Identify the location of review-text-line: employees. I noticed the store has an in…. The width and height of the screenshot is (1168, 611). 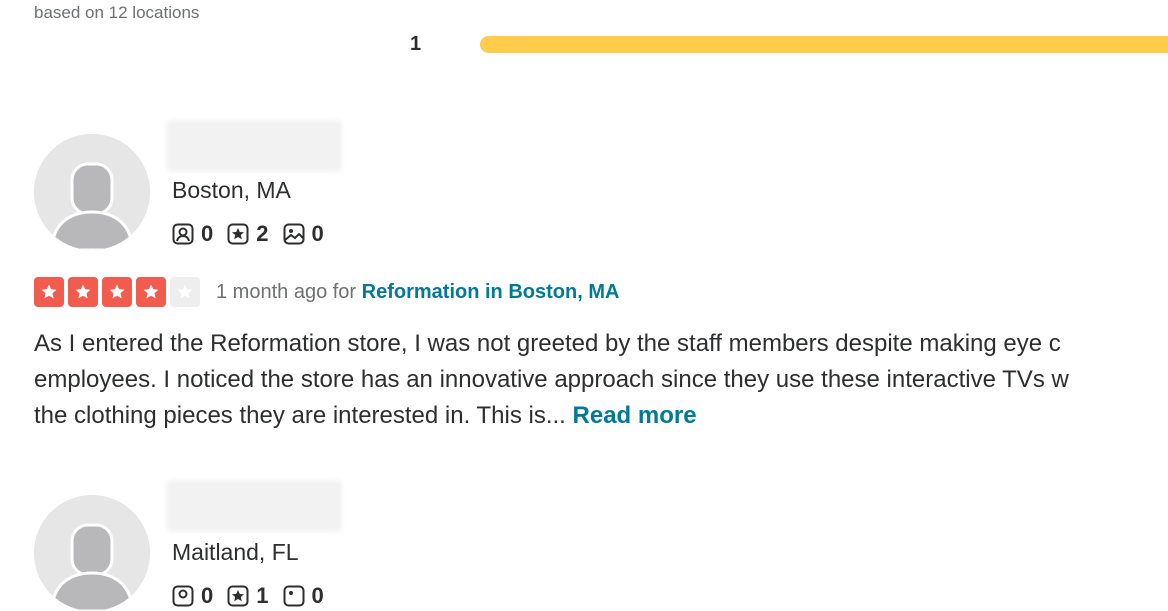
(551, 379).